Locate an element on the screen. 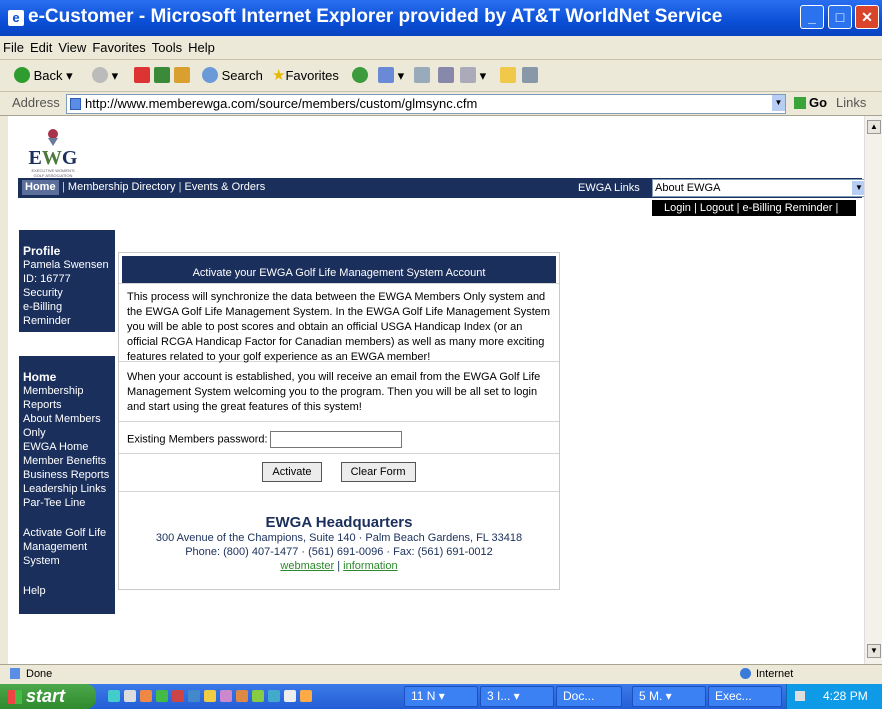  nav-events-orders: Events & Orders is located at coordinates (225, 187).